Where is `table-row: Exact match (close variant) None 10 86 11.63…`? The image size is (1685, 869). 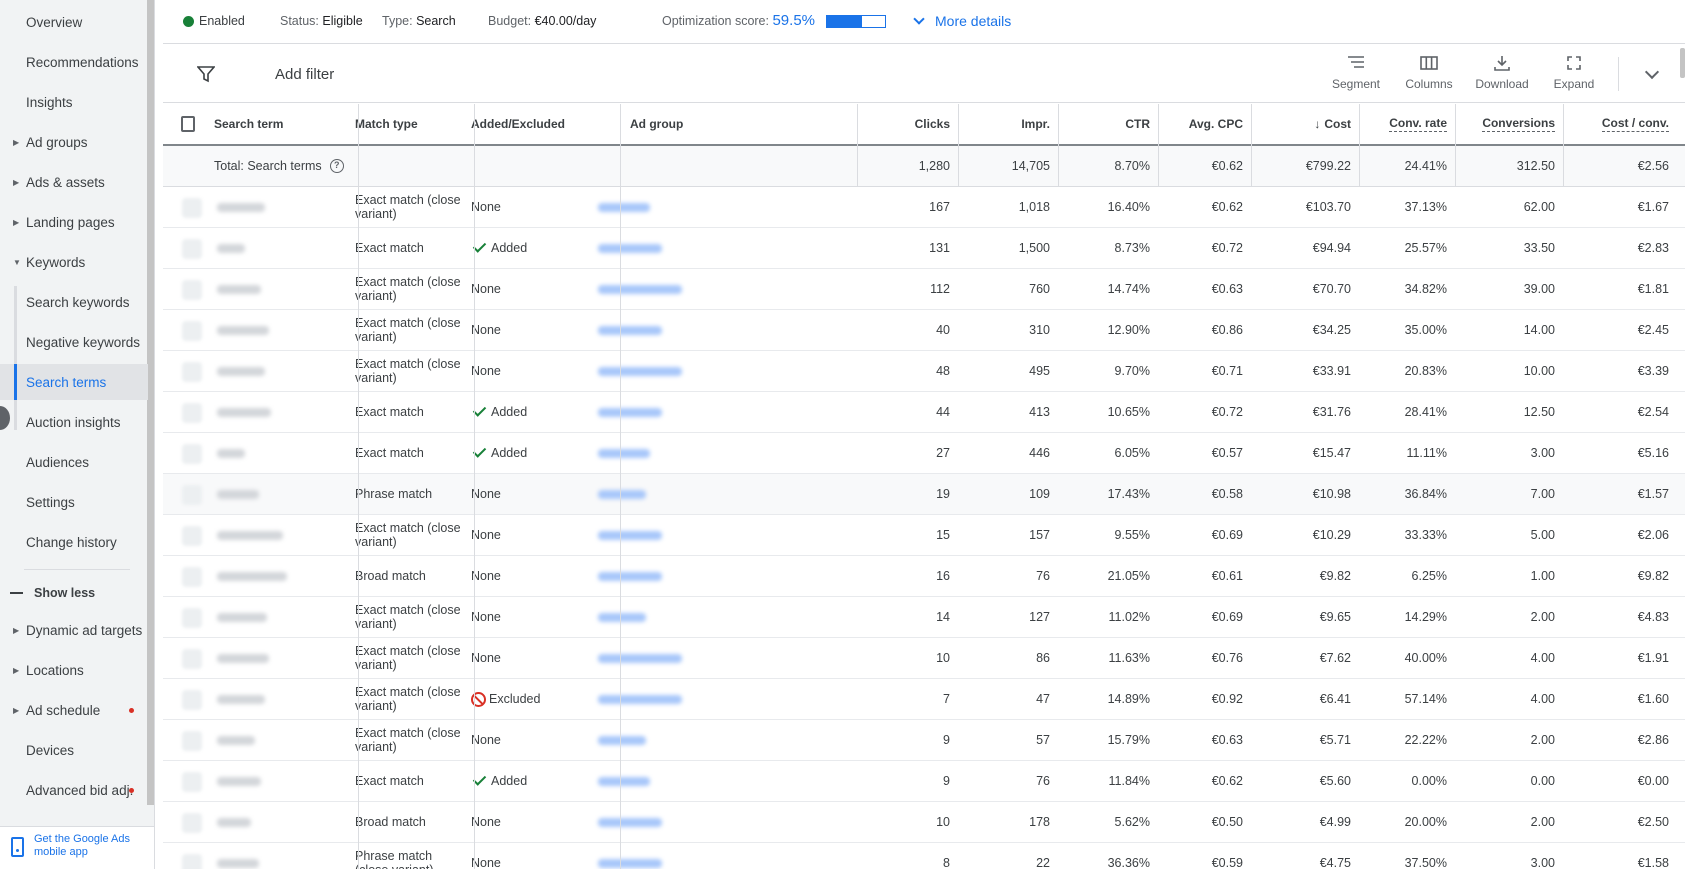
table-row: Exact match (close variant) None 10 86 11.63… is located at coordinates (924, 658).